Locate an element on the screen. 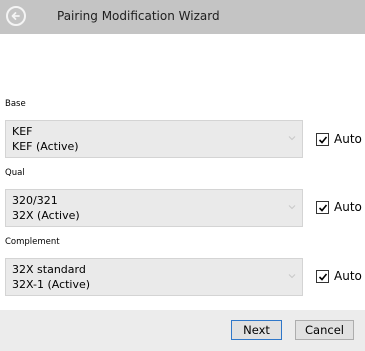 Image resolution: width=365 pixels, height=351 pixels. complement-combobox: 32X standard 32X-1 (Active) is located at coordinates (154, 277).